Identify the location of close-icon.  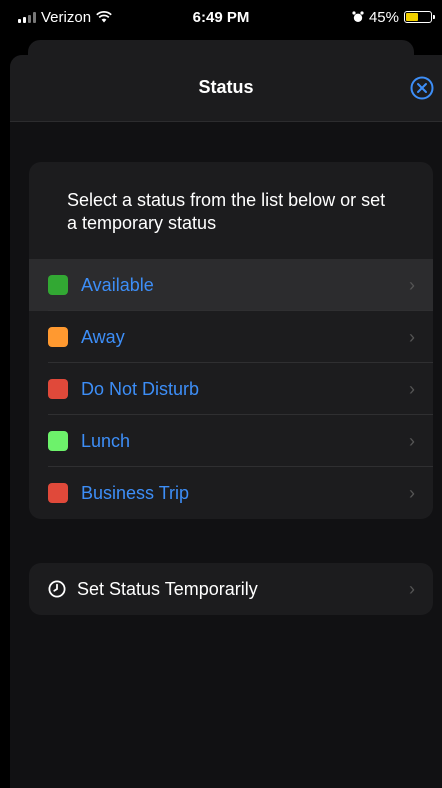
(422, 88).